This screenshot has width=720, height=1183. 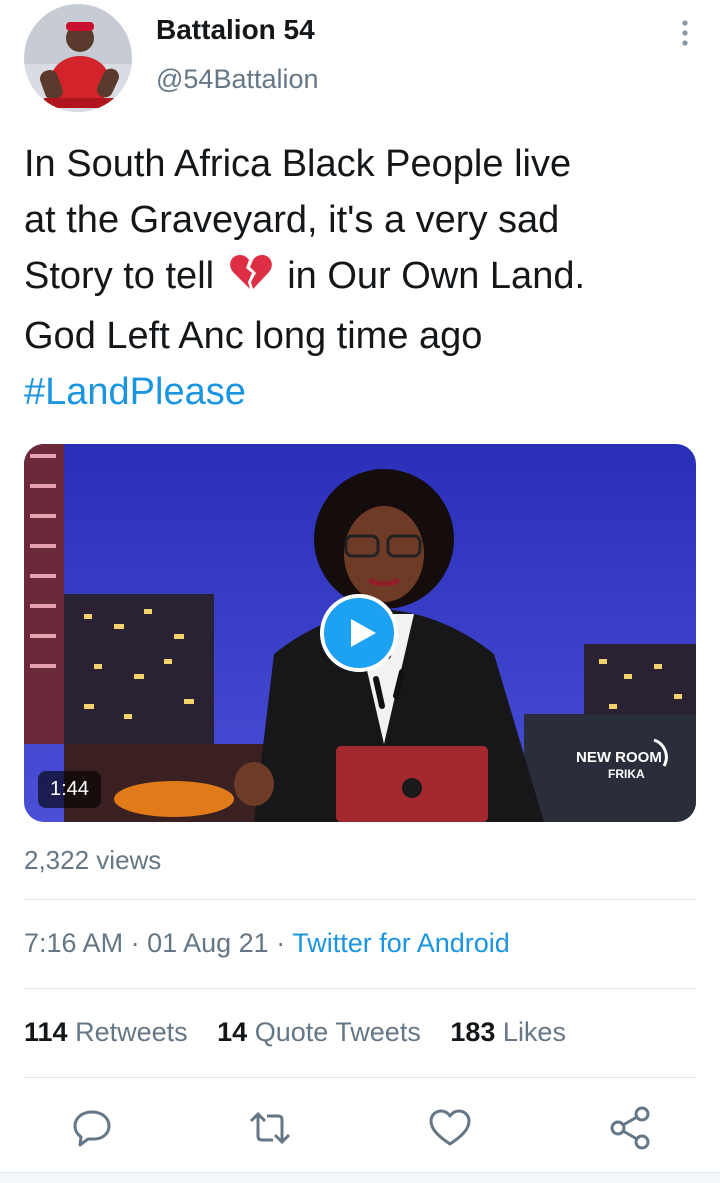 What do you see at coordinates (237, 79) in the screenshot?
I see `user-handle: @54Battalion` at bounding box center [237, 79].